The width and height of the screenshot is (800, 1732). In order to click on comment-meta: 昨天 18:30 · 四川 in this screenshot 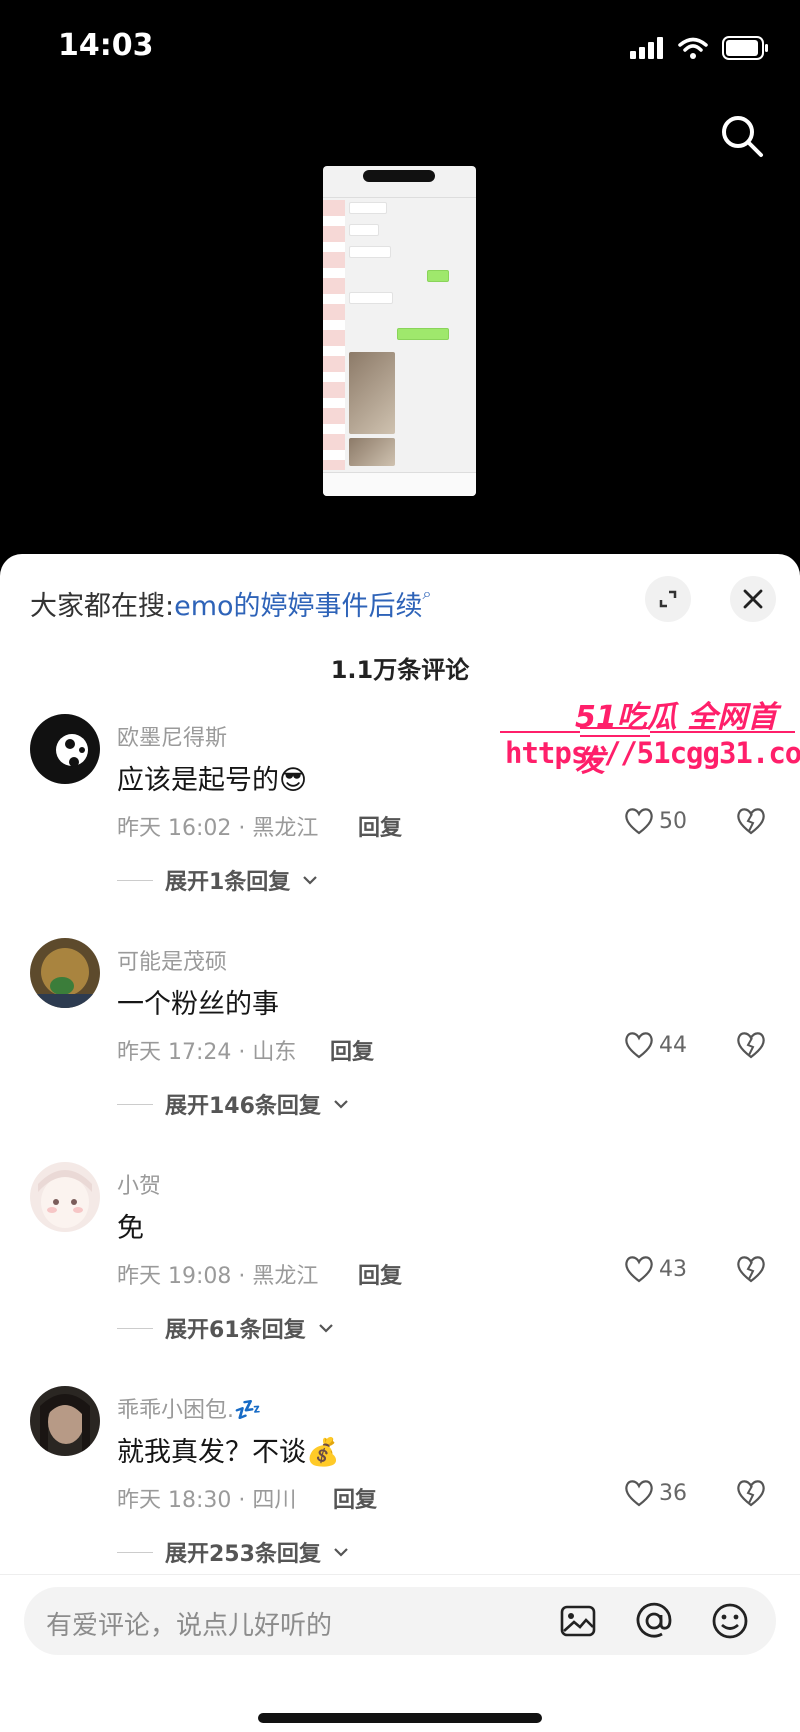, I will do `click(207, 1500)`.